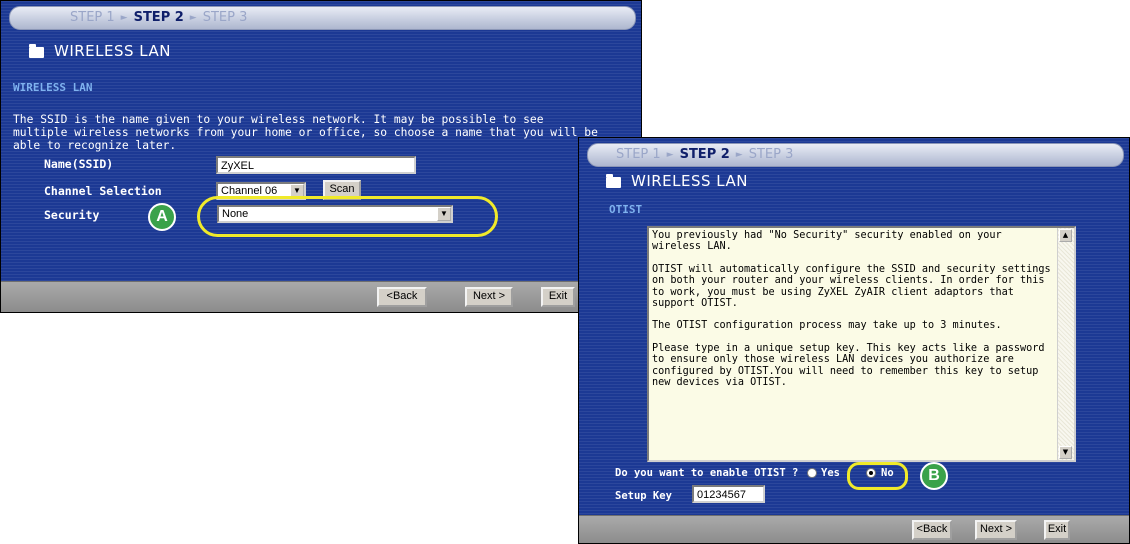 Image resolution: width=1130 pixels, height=544 pixels. What do you see at coordinates (316, 165) in the screenshot?
I see `ssid-input: ZyXEL` at bounding box center [316, 165].